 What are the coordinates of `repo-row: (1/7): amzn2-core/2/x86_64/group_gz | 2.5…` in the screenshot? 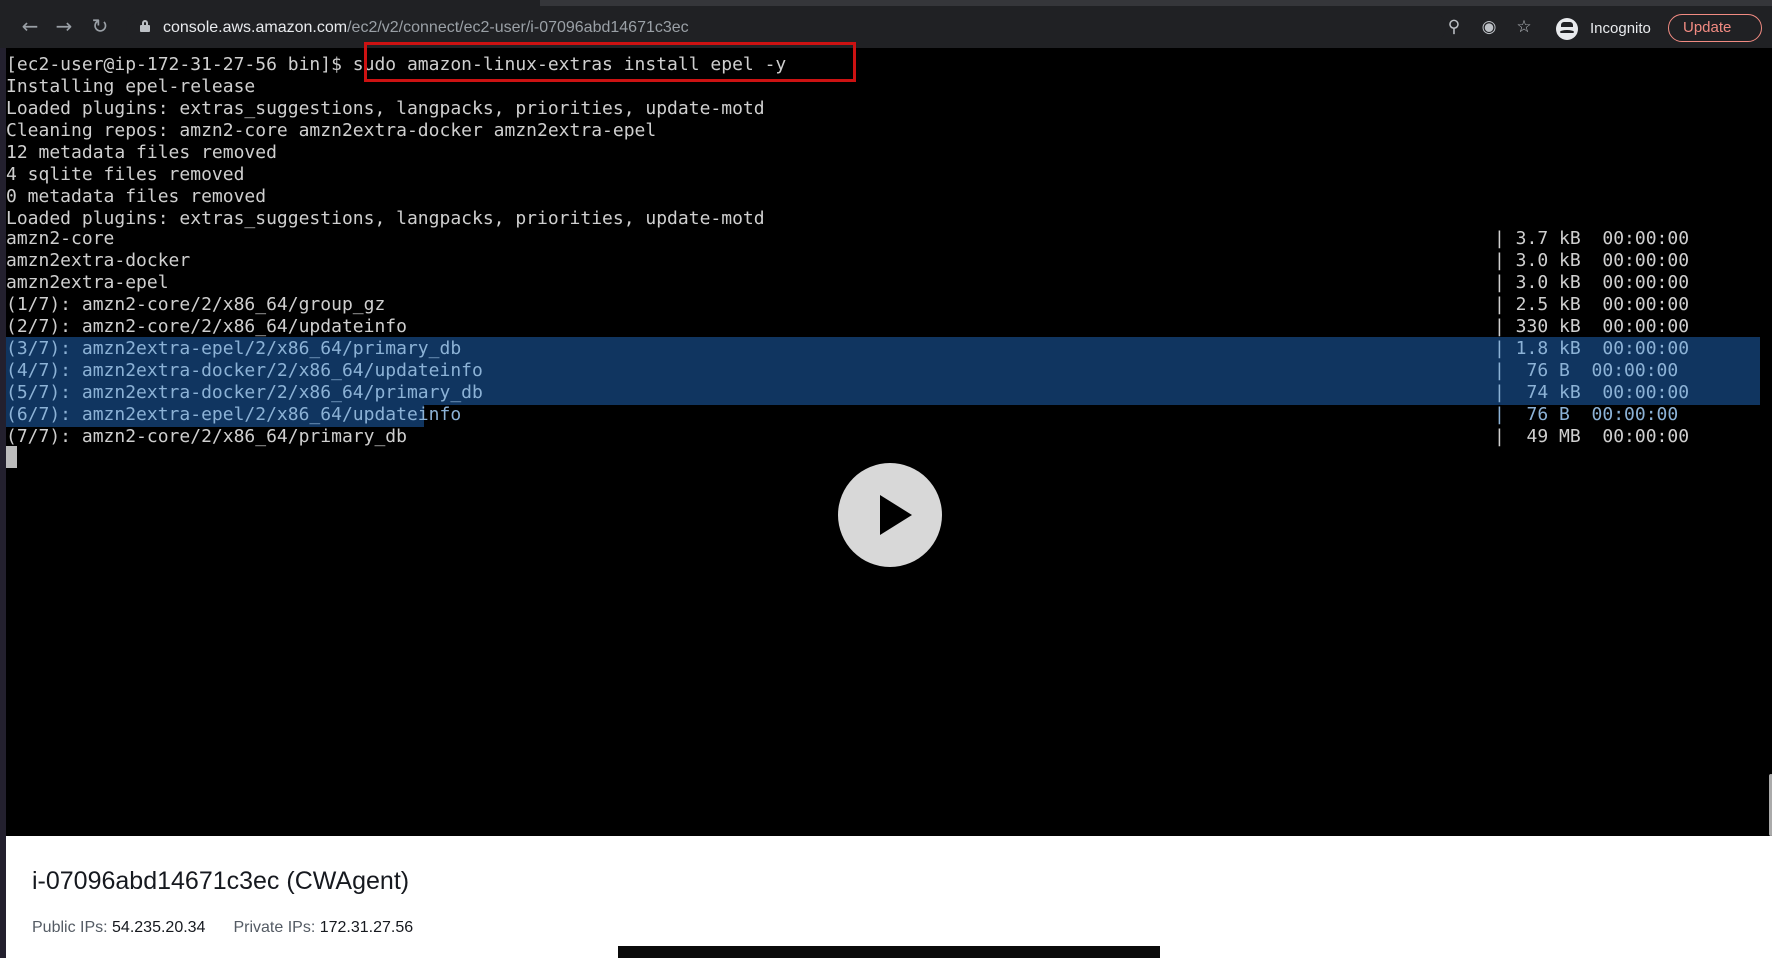 It's located at (883, 305).